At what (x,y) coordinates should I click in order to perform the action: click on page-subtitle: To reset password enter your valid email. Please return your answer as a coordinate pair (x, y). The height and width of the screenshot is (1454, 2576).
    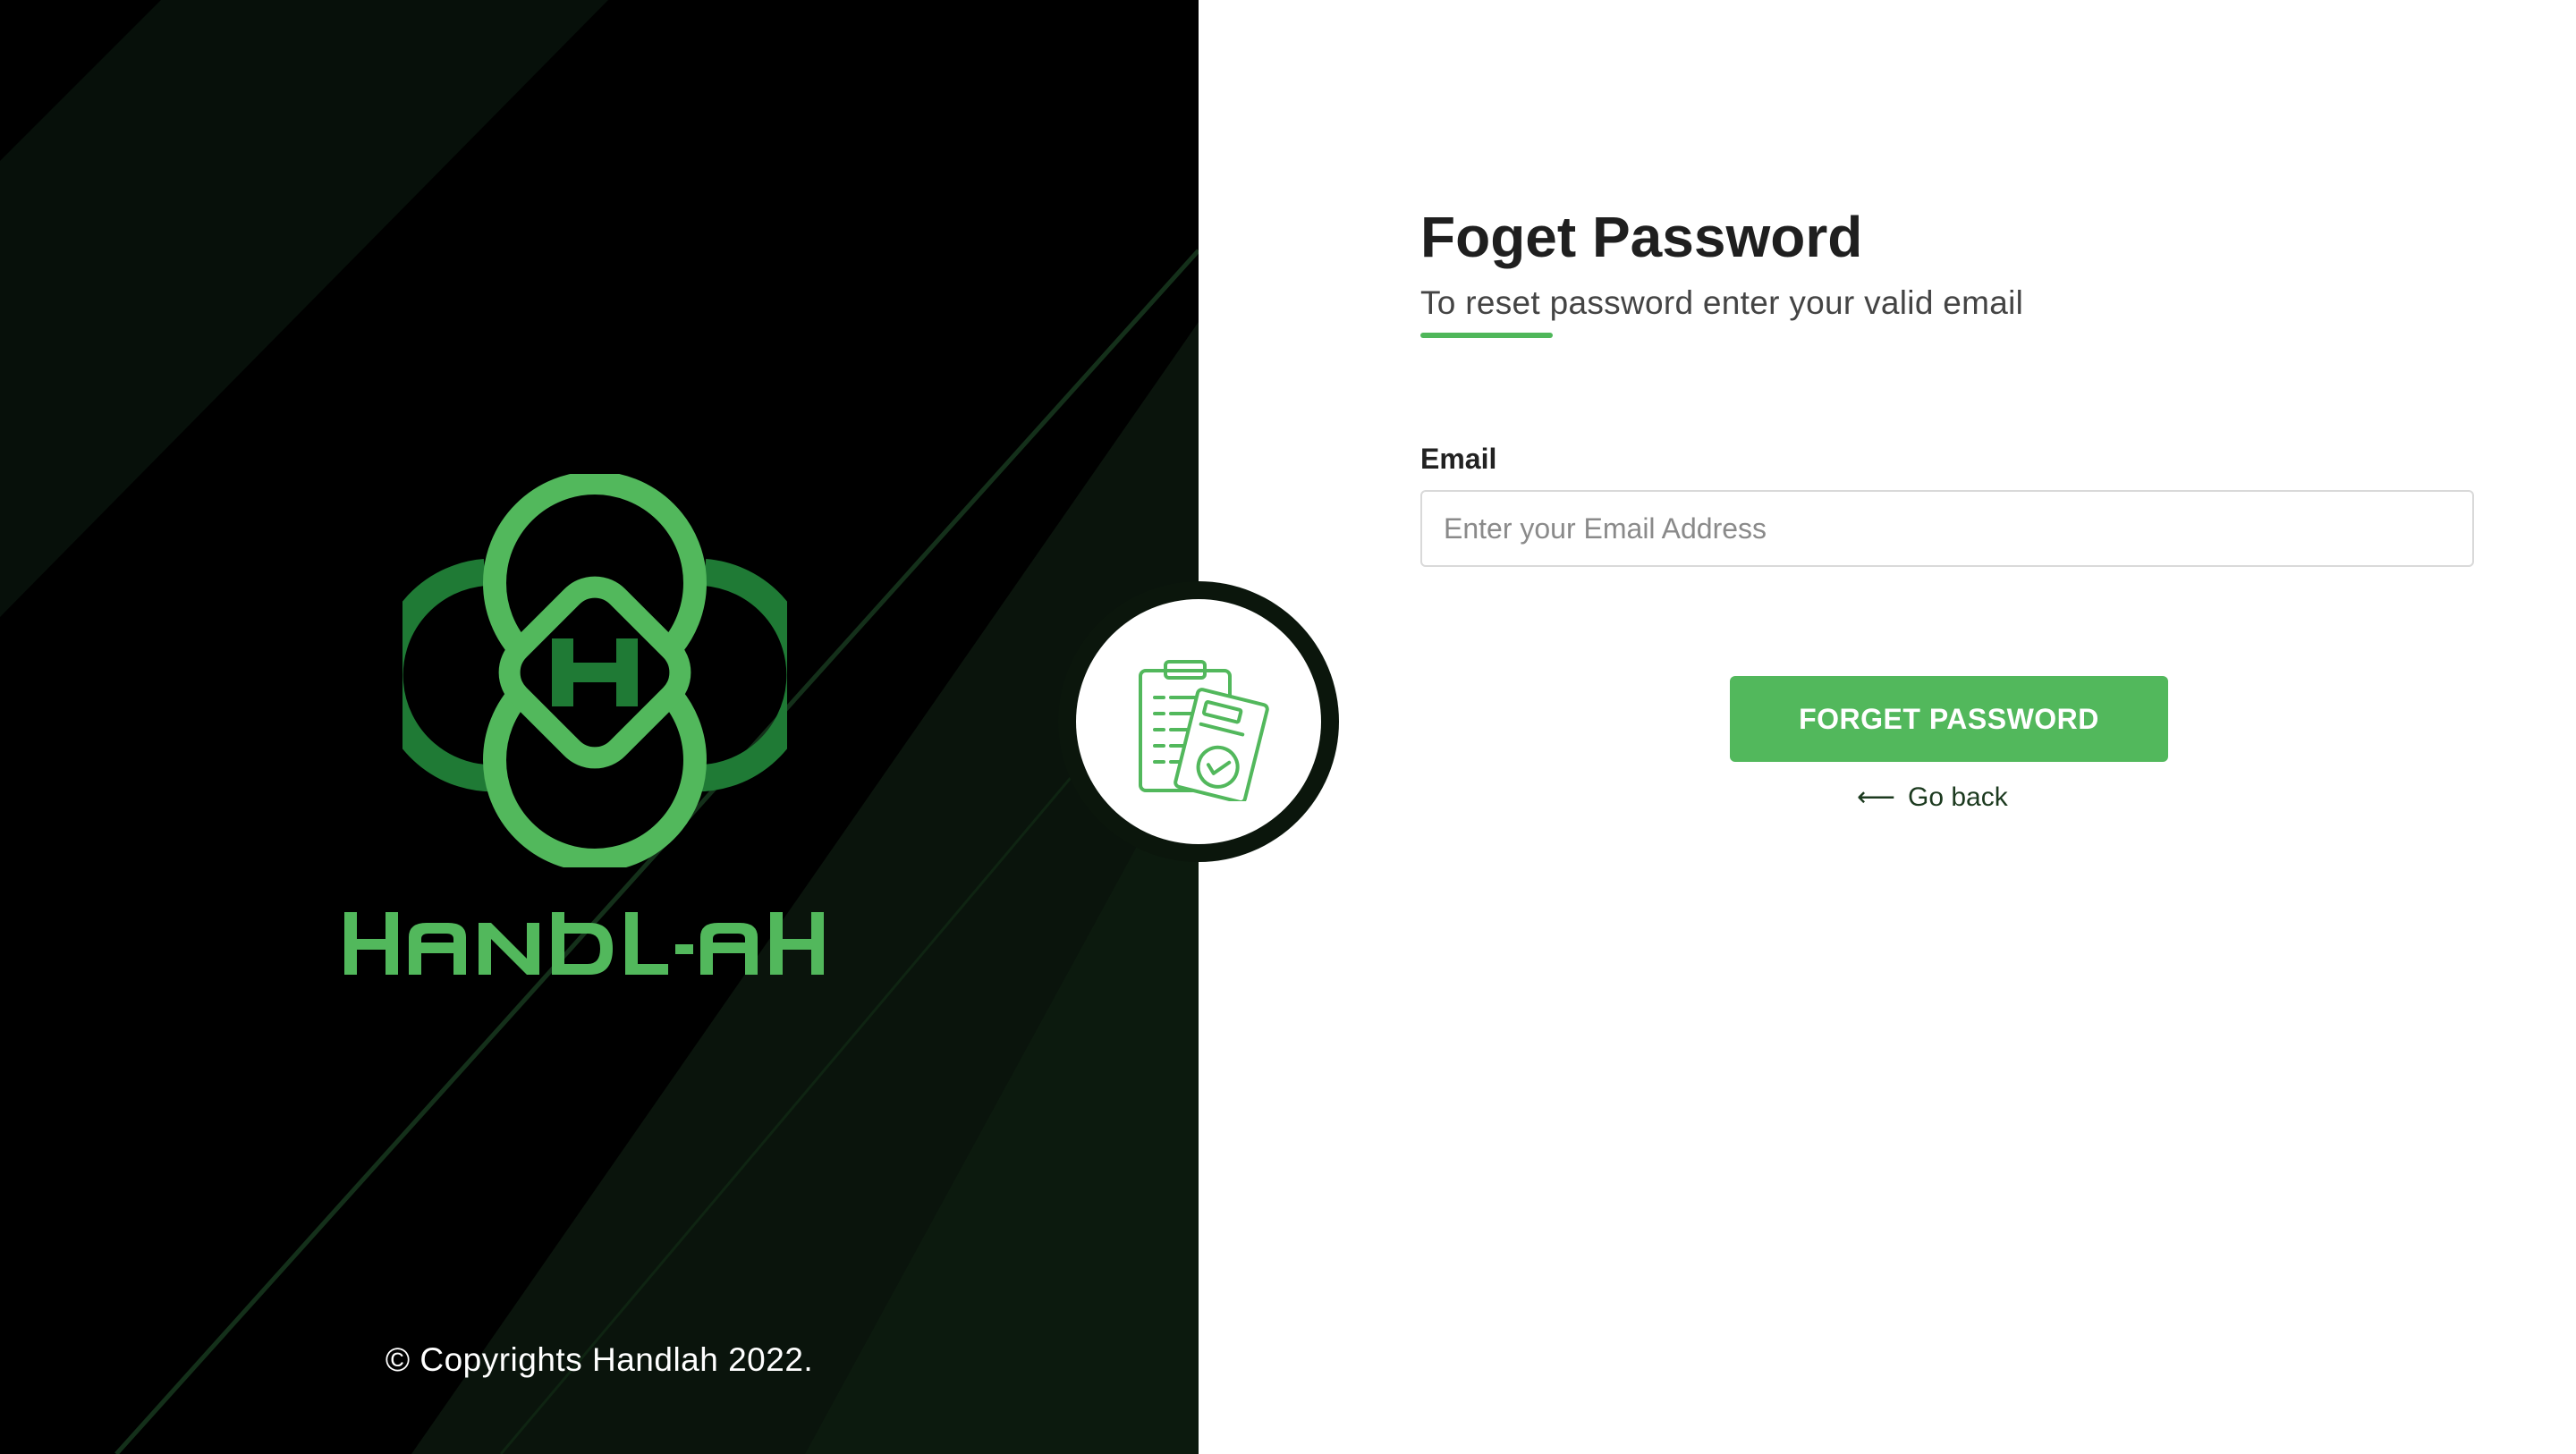
    Looking at the image, I should click on (1722, 303).